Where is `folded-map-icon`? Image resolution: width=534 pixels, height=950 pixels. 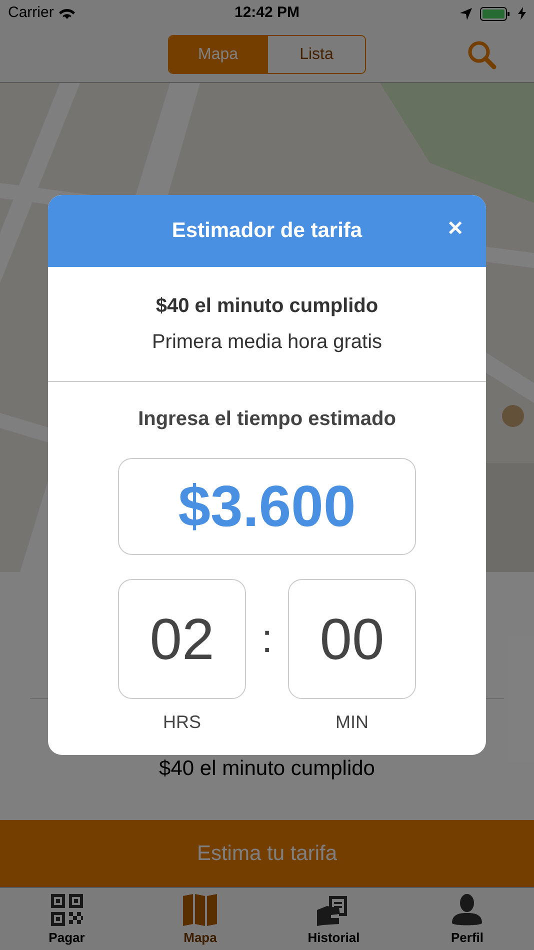
folded-map-icon is located at coordinates (200, 910).